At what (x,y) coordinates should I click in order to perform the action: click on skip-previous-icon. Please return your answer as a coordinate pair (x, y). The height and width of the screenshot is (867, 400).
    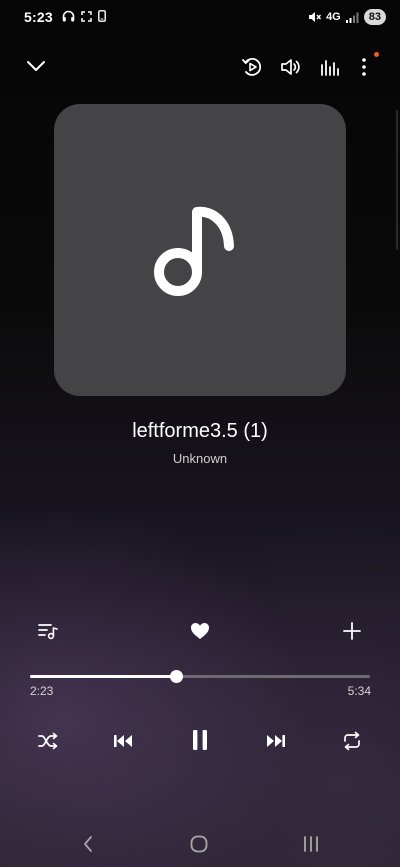
    Looking at the image, I should click on (123, 741).